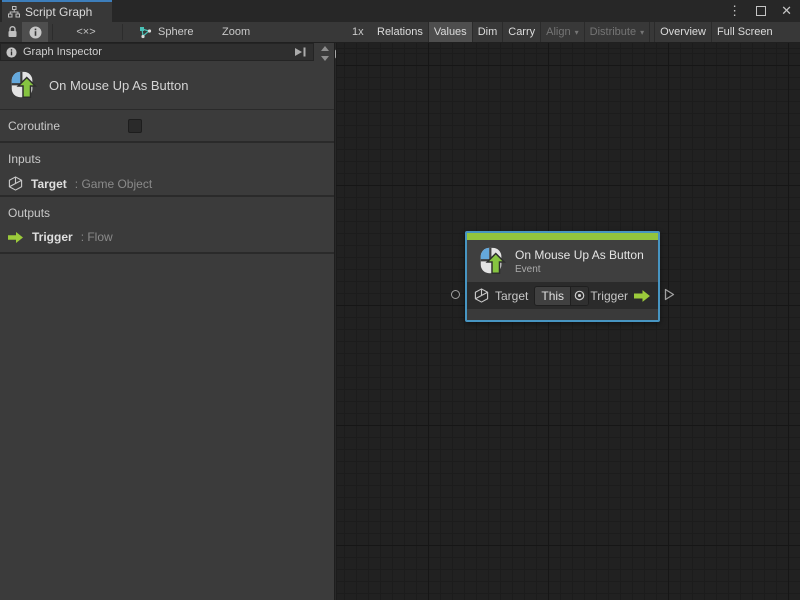 The image size is (800, 600). Describe the element at coordinates (52, 237) in the screenshot. I see `port-name: Trigger` at that location.